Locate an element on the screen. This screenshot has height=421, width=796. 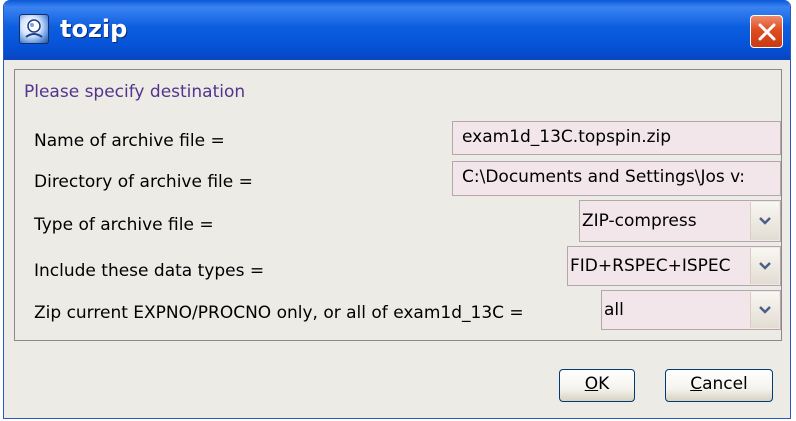
zip-scope-value: all is located at coordinates (614, 310).